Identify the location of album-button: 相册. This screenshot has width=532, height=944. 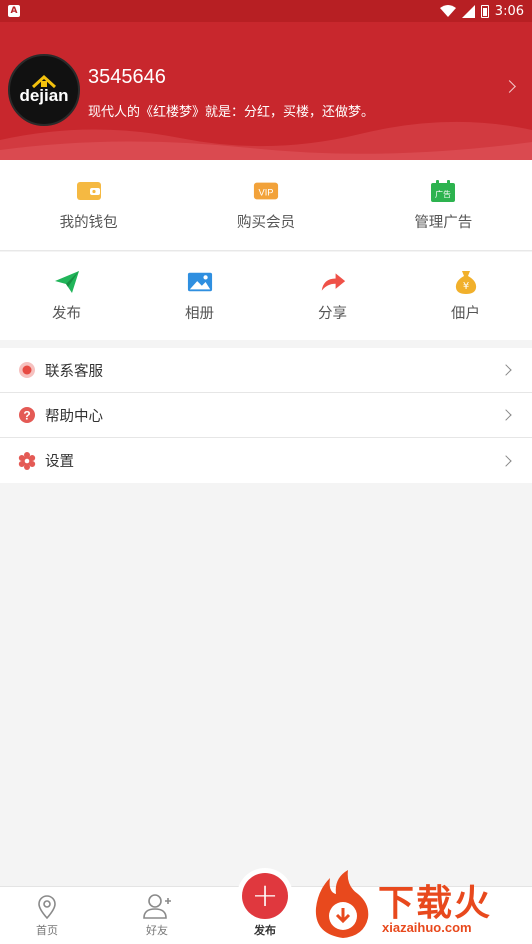
(199, 296).